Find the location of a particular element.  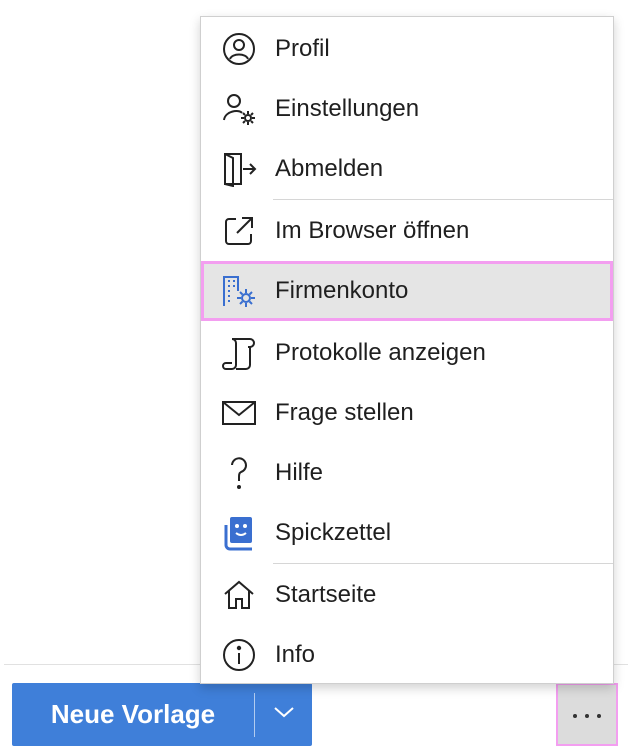

user-settings-icon is located at coordinates (239, 109).